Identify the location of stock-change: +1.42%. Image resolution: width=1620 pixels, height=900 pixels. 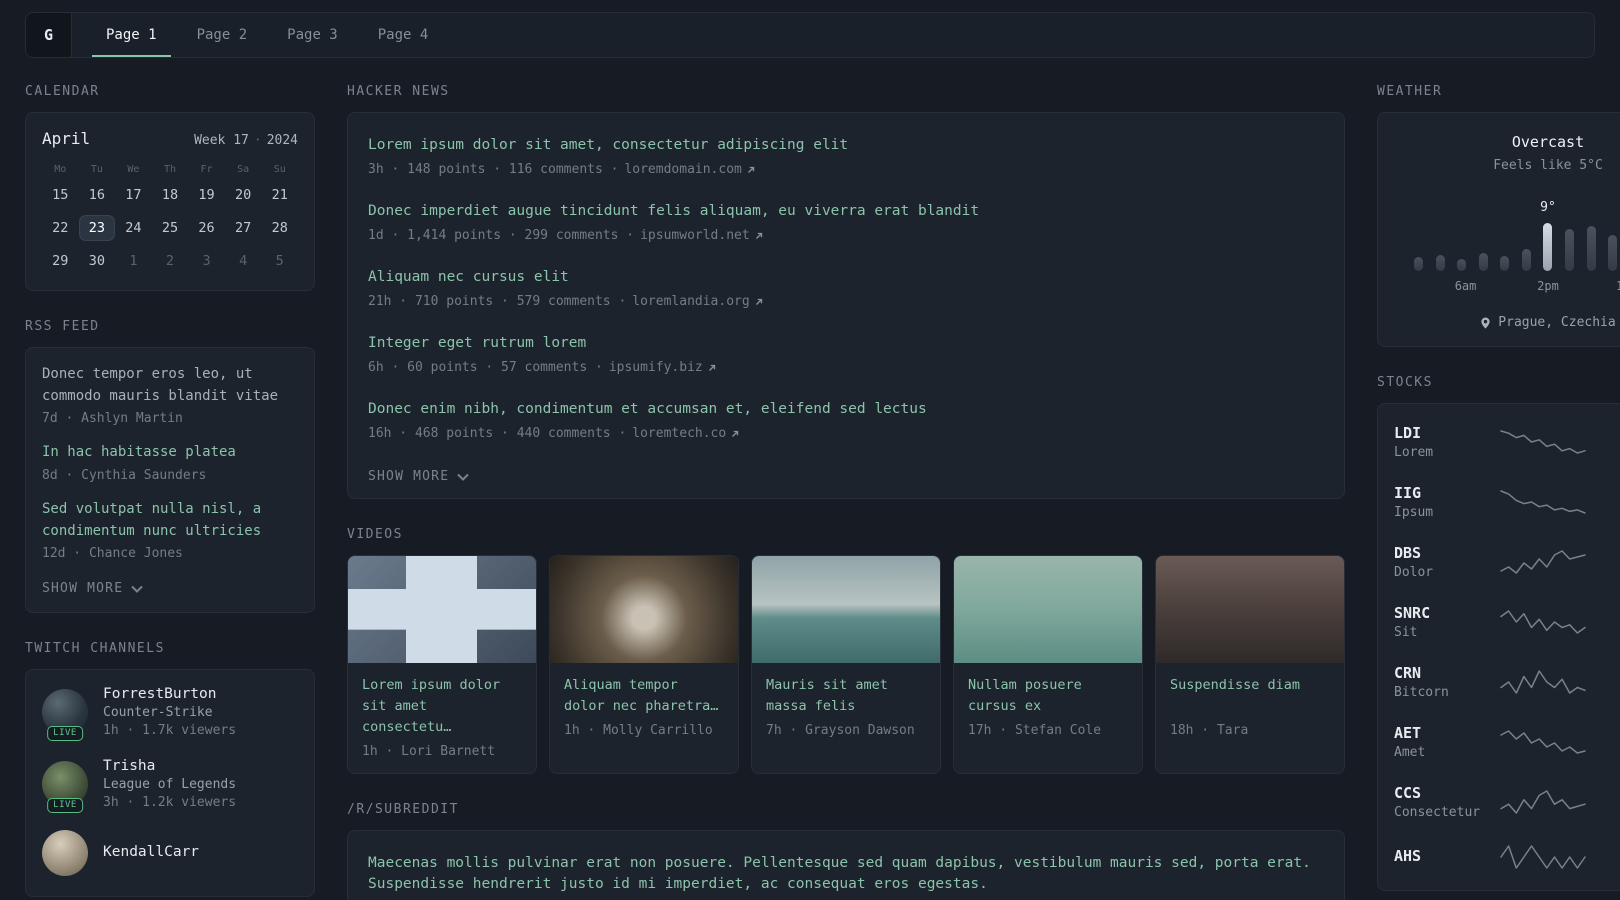
(1608, 553).